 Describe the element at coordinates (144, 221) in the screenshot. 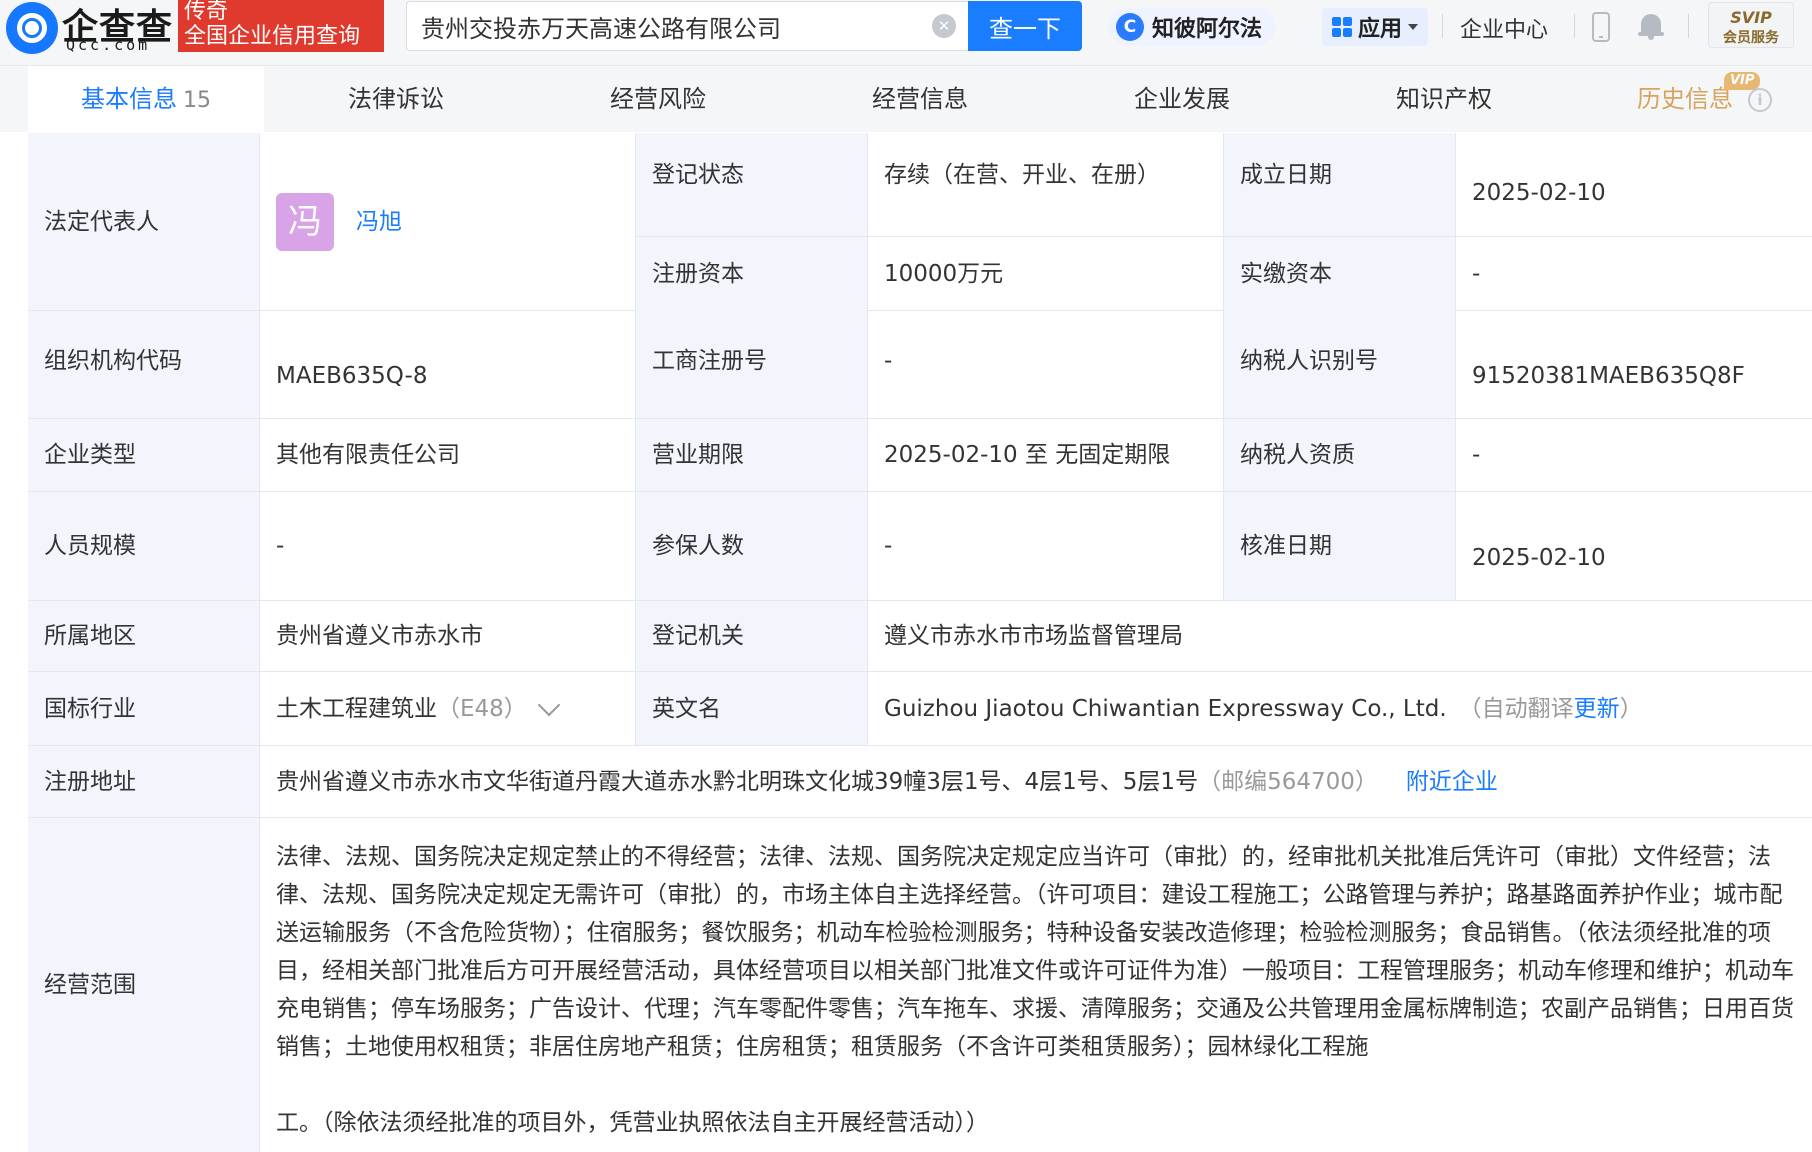

I see `label-legal-rep: 法定代表人` at that location.